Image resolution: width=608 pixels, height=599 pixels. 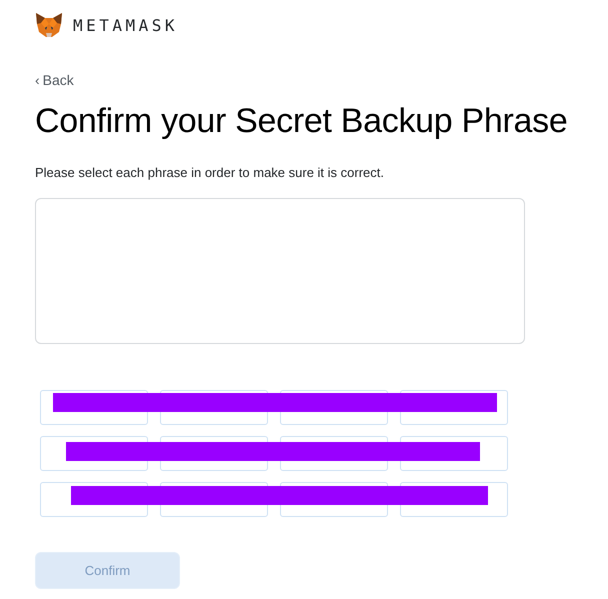 What do you see at coordinates (49, 25) in the screenshot?
I see `fox-logo-icon` at bounding box center [49, 25].